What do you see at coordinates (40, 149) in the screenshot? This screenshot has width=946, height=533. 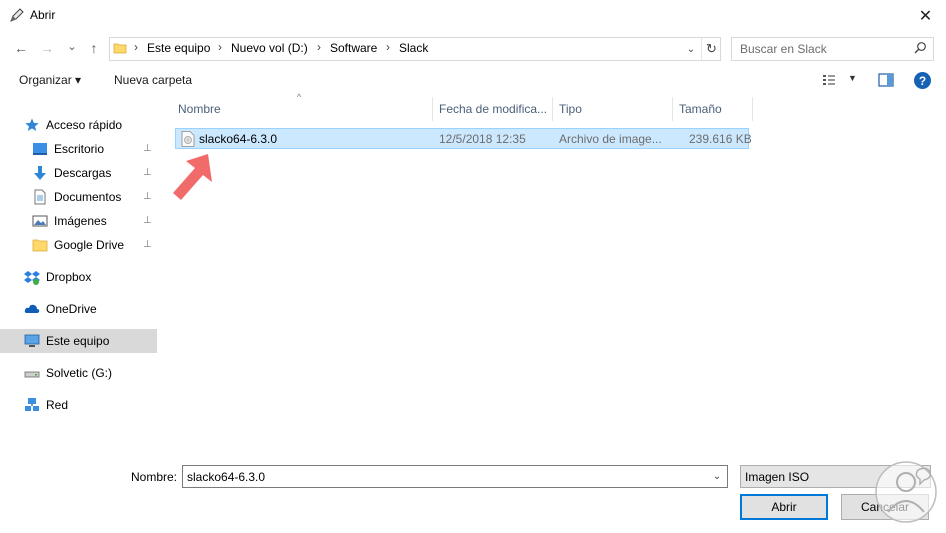 I see `desktop-icon` at bounding box center [40, 149].